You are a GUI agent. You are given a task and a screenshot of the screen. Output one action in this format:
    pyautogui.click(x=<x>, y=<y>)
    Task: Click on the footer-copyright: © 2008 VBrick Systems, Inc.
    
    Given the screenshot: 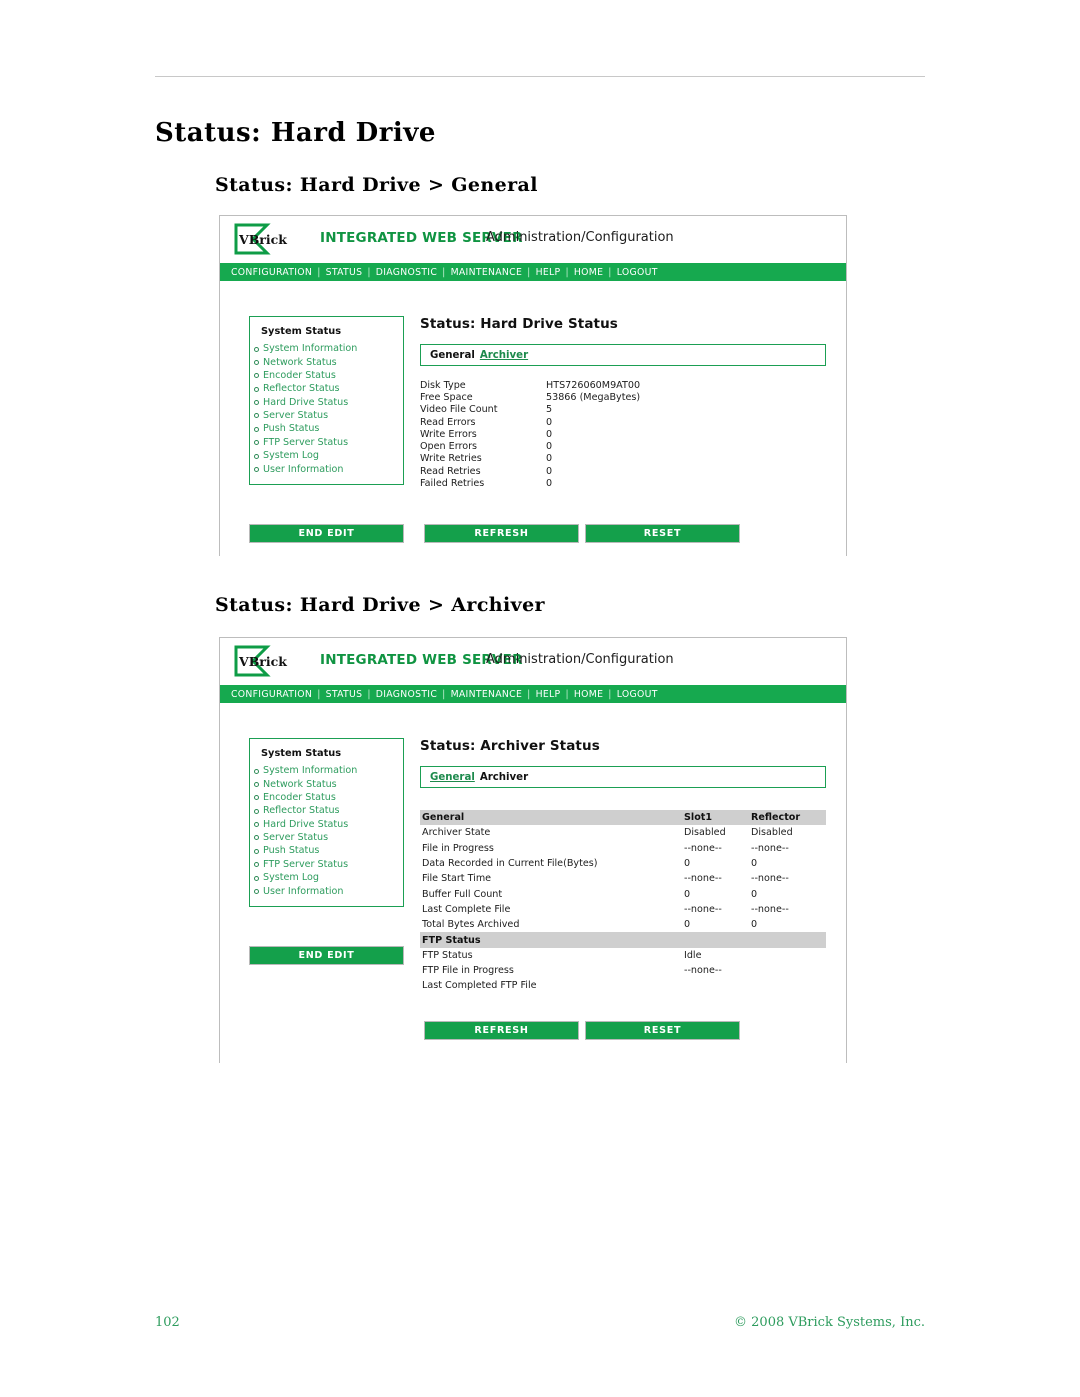 What is the action you would take?
    pyautogui.click(x=829, y=1322)
    